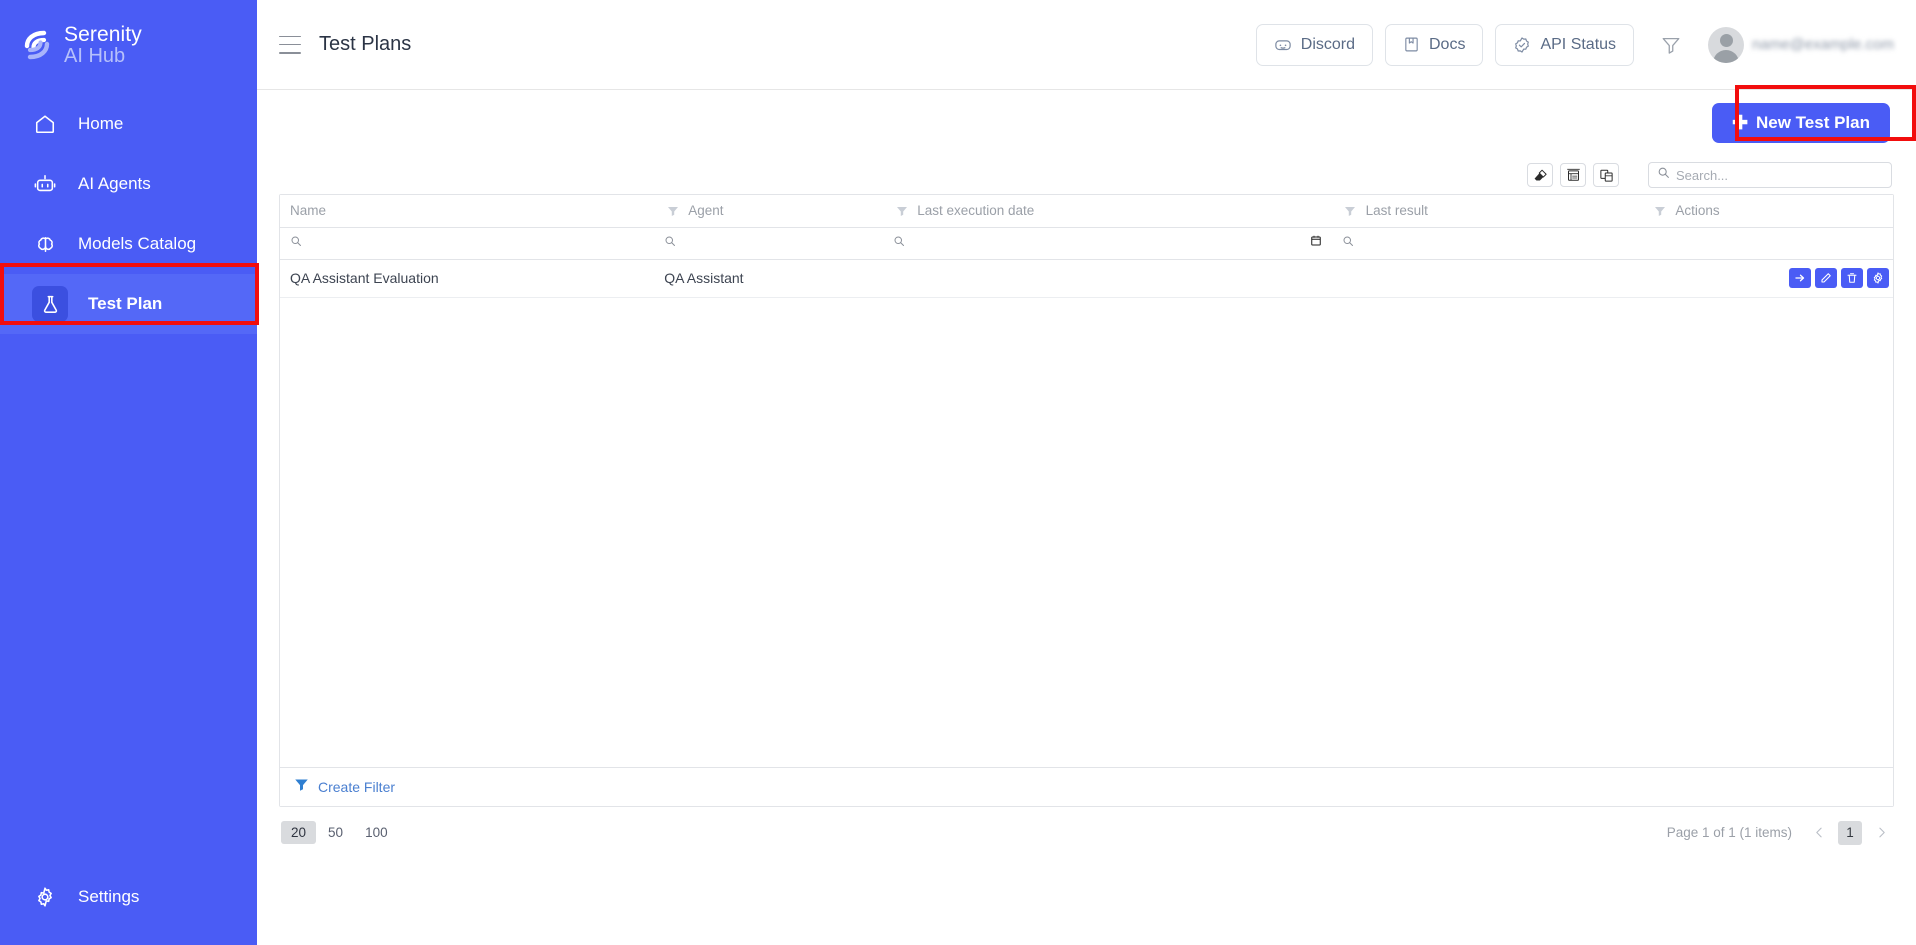 This screenshot has width=1916, height=945. Describe the element at coordinates (1522, 45) in the screenshot. I see `check-badge-icon` at that location.